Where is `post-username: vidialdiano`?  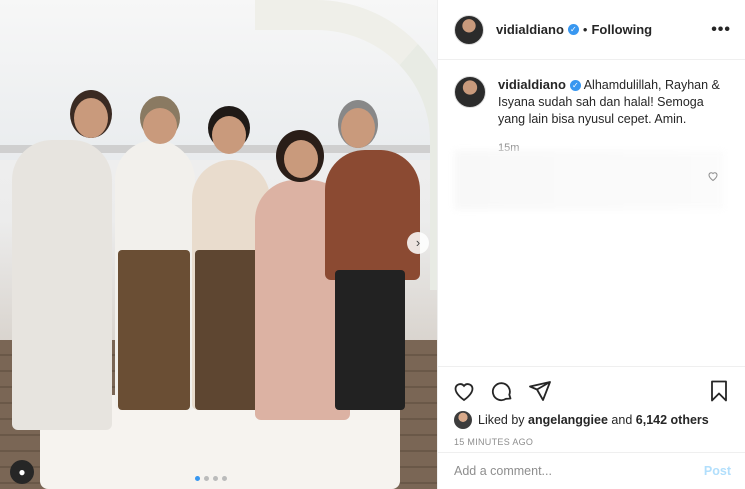
post-username: vidialdiano is located at coordinates (530, 29).